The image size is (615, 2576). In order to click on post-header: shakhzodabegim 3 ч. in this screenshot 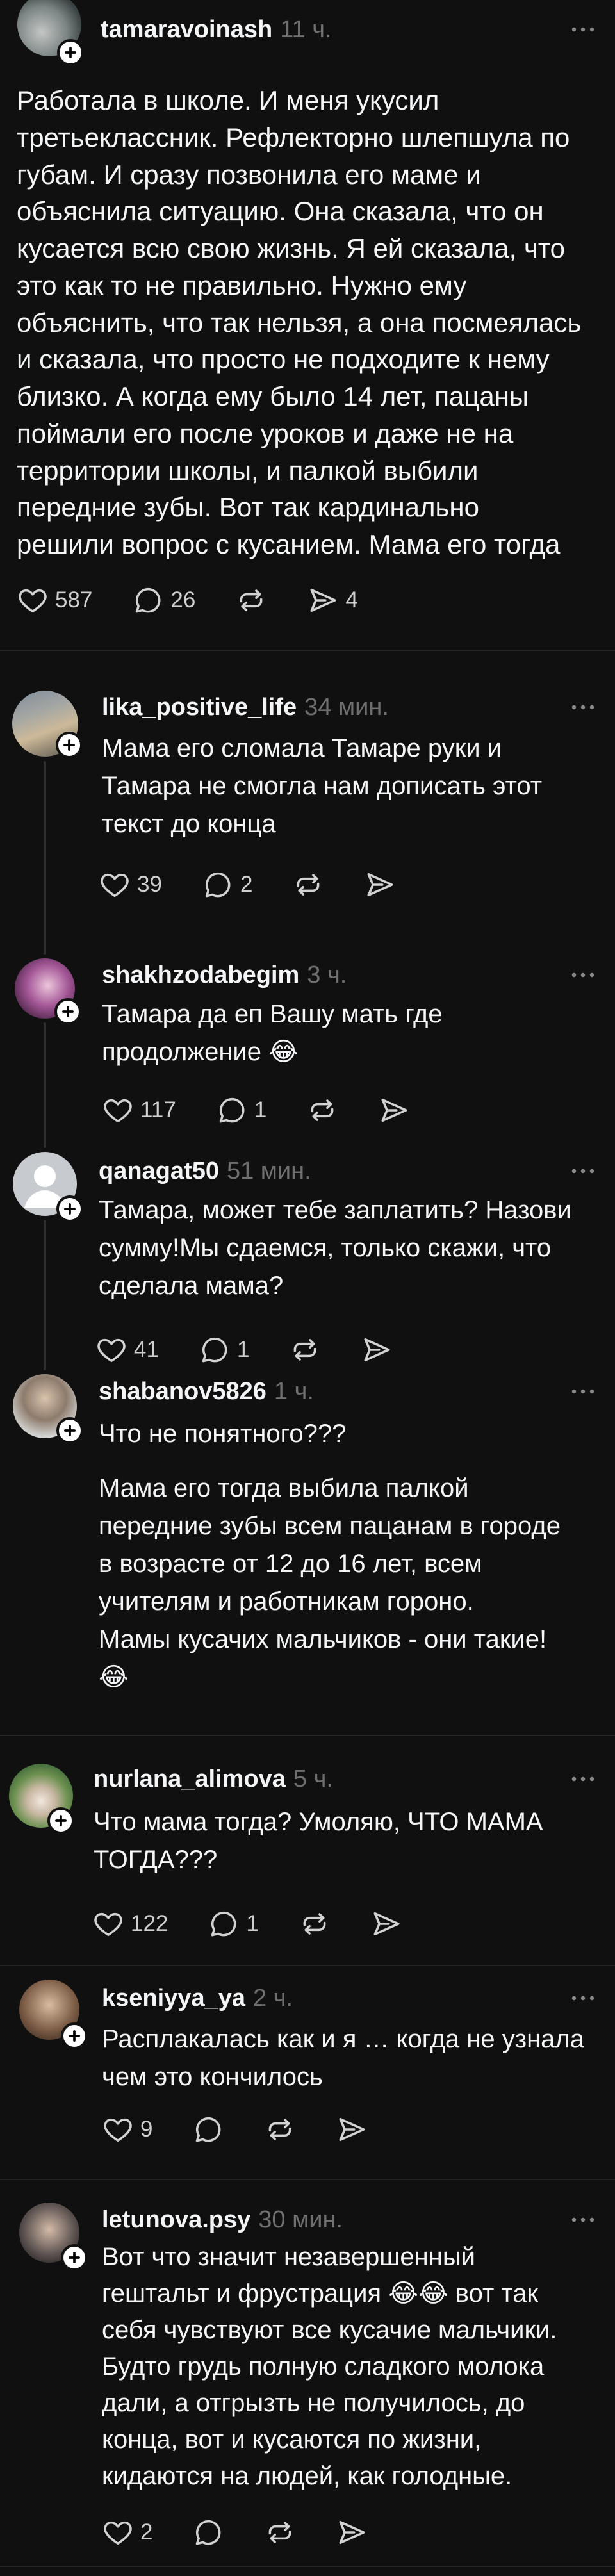, I will do `click(224, 975)`.